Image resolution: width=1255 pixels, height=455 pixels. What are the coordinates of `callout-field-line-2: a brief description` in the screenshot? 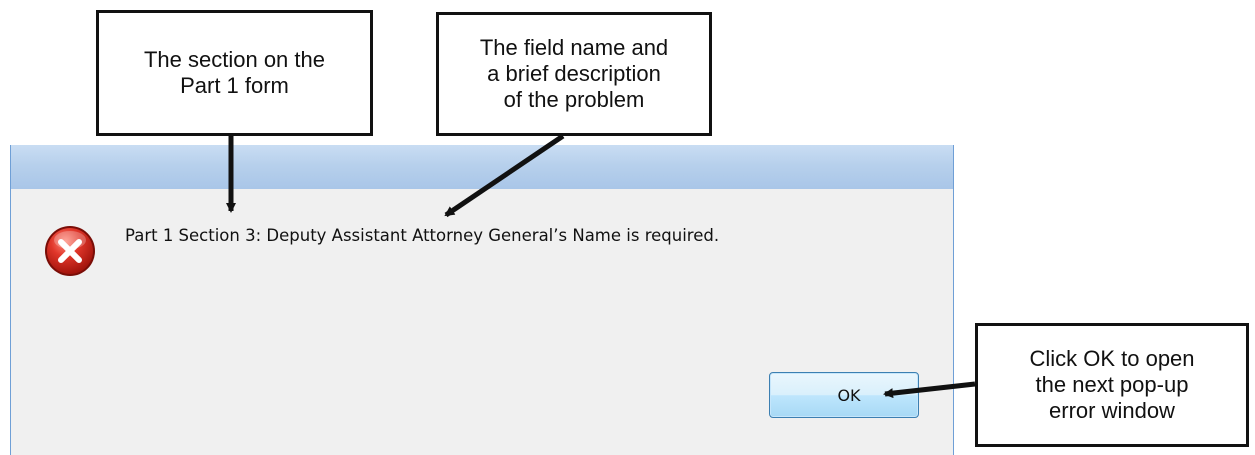 It's located at (574, 73).